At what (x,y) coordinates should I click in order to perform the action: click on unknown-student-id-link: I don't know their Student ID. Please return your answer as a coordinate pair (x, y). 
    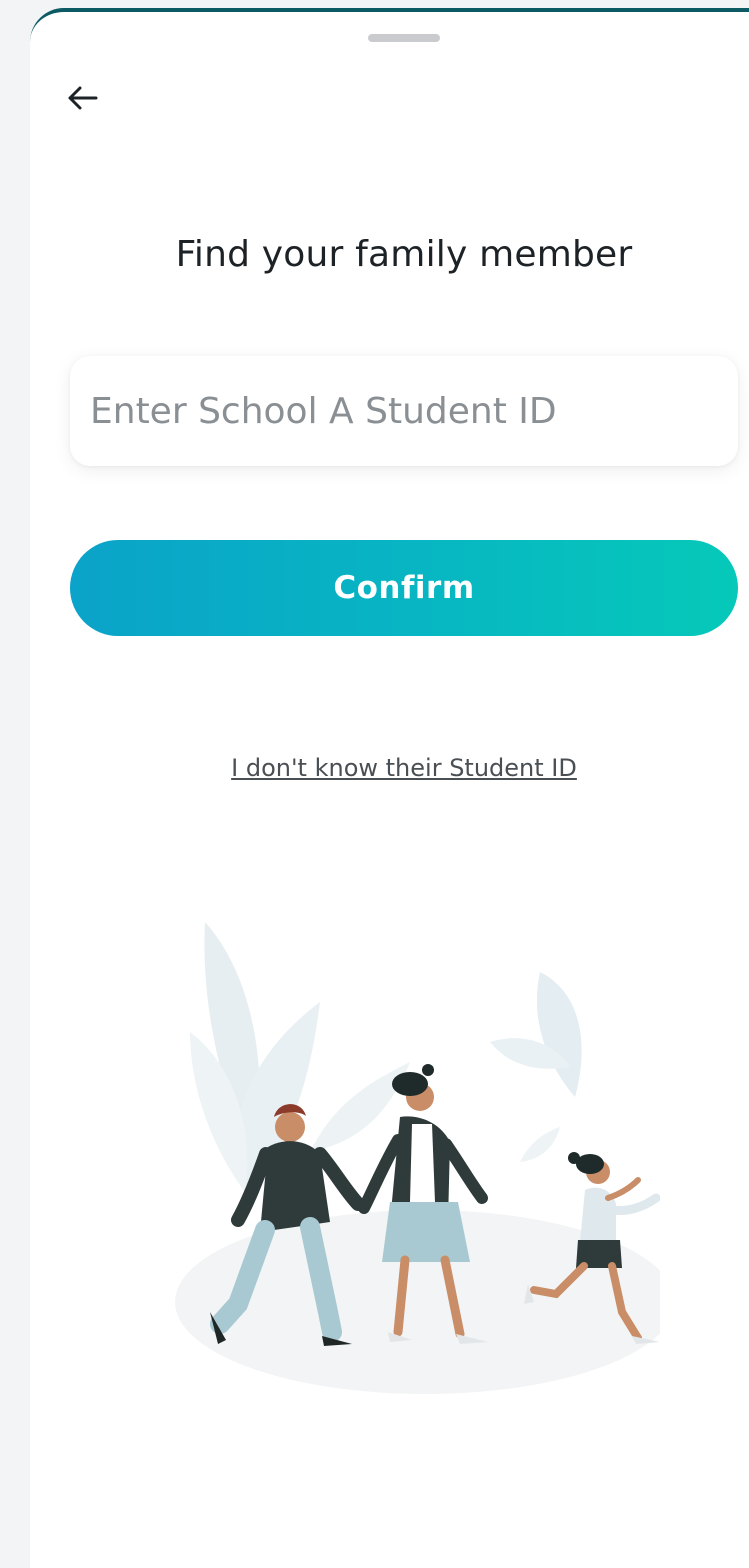
    Looking at the image, I should click on (389, 768).